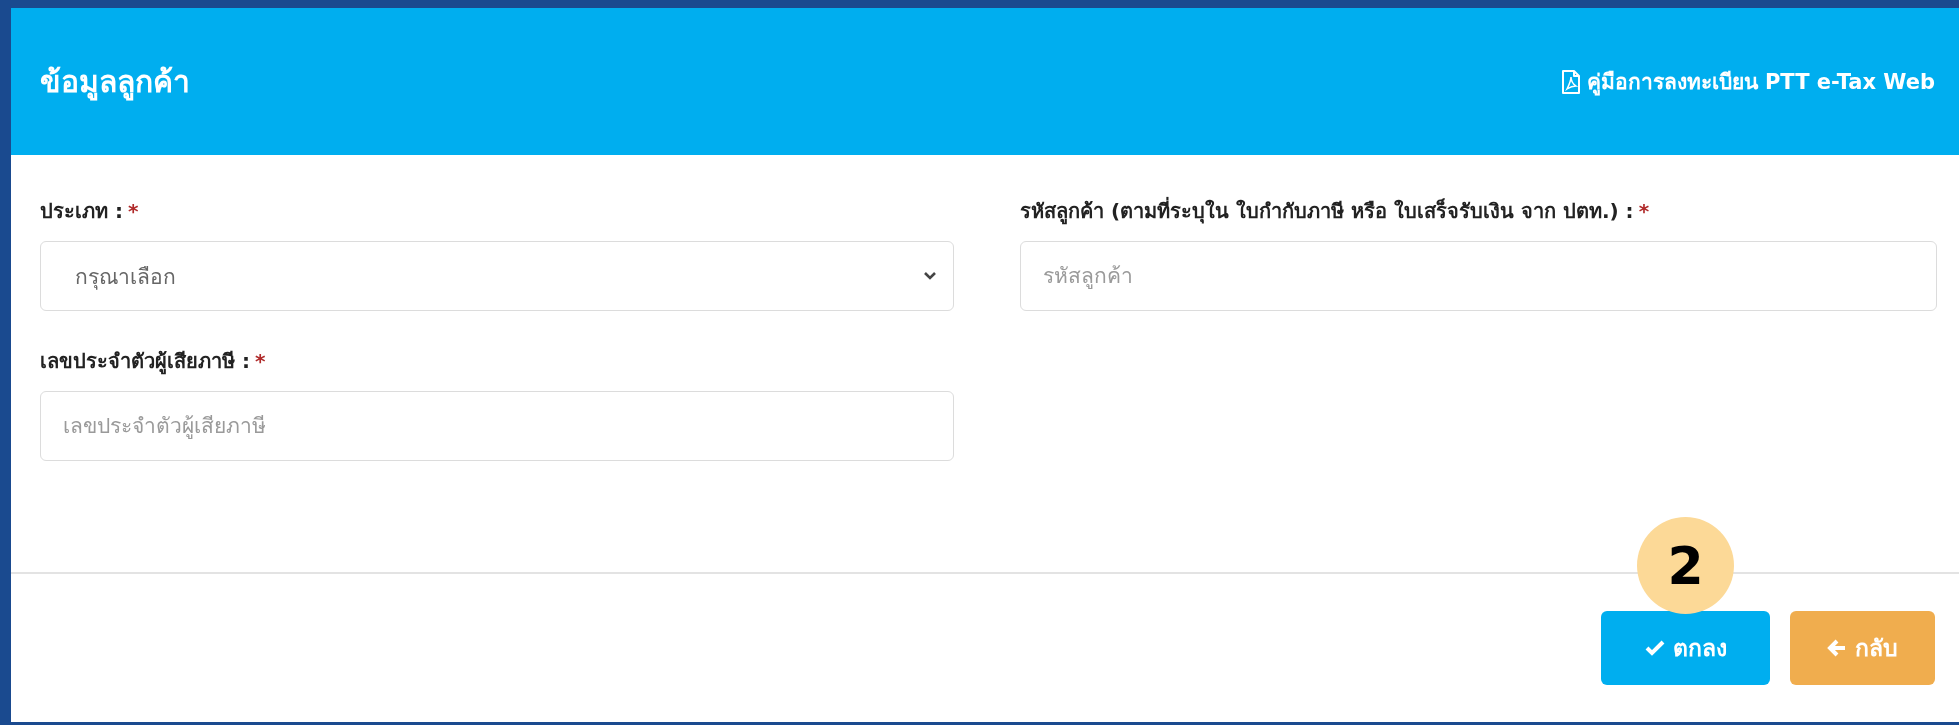 The width and height of the screenshot is (1959, 725). What do you see at coordinates (145, 362) in the screenshot?
I see `field-label: เลขประจำตัวผู้เสียภาษี :` at bounding box center [145, 362].